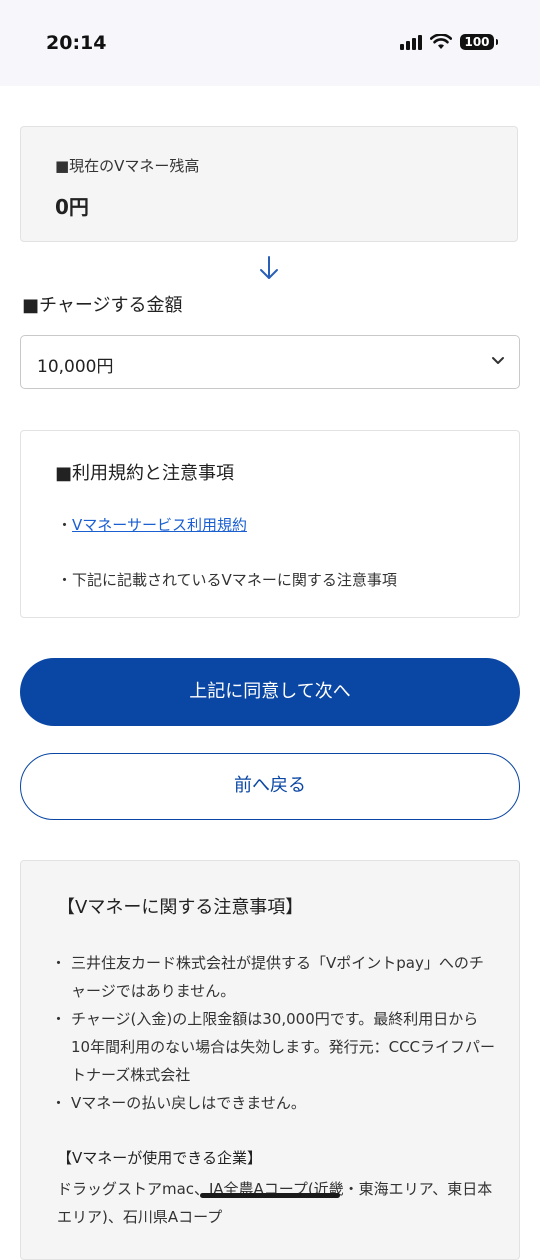 Image resolution: width=540 pixels, height=1260 pixels. Describe the element at coordinates (180, 907) in the screenshot. I see `notes-title: 【Vマネーに関する注意事項】` at that location.